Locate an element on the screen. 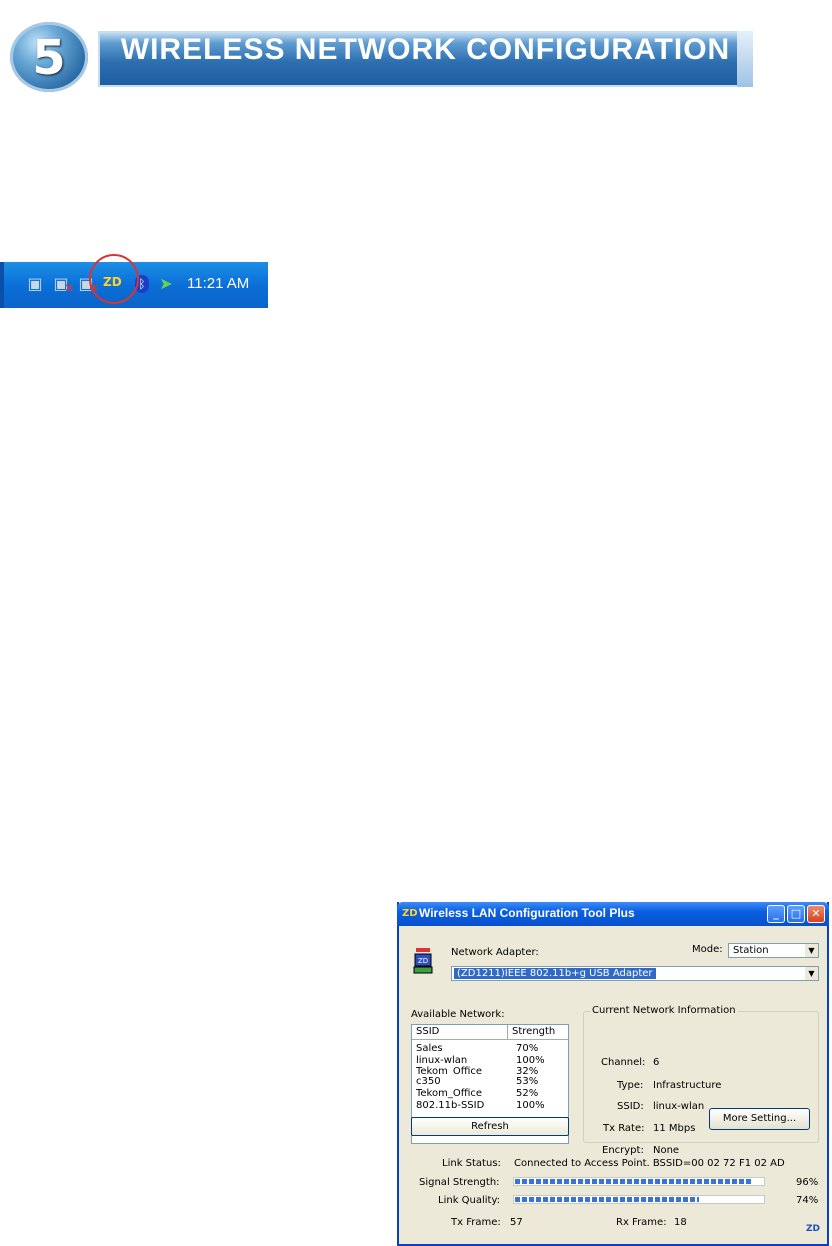  mode-select: Station ▼ is located at coordinates (773, 950).